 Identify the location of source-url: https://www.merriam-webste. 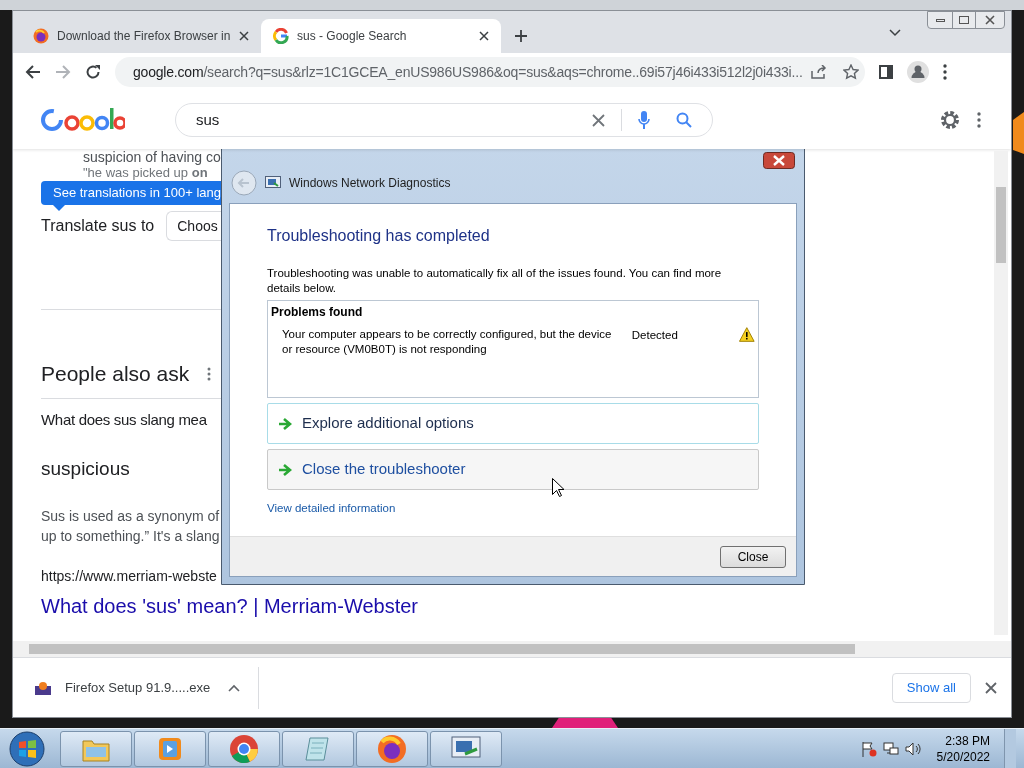
(129, 576).